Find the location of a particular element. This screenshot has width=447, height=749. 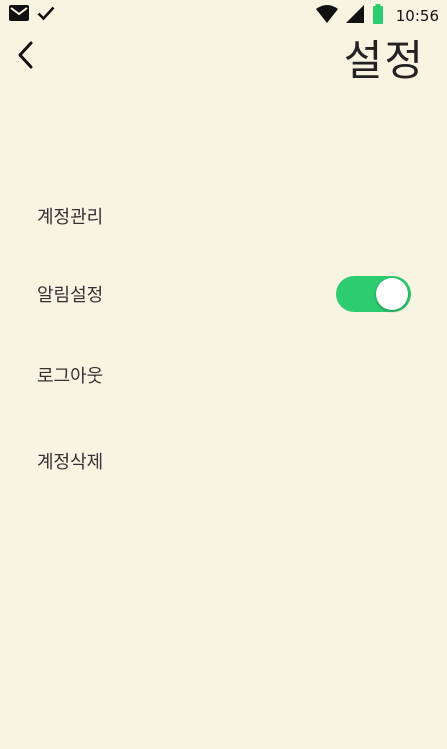

menu-item-label: 계정관리 is located at coordinates (70, 217).